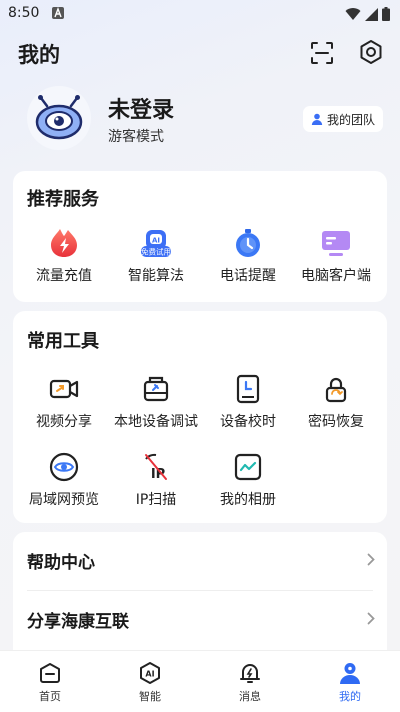 The height and width of the screenshot is (712, 400). Describe the element at coordinates (353, 13) in the screenshot. I see `wifi-icon` at that location.